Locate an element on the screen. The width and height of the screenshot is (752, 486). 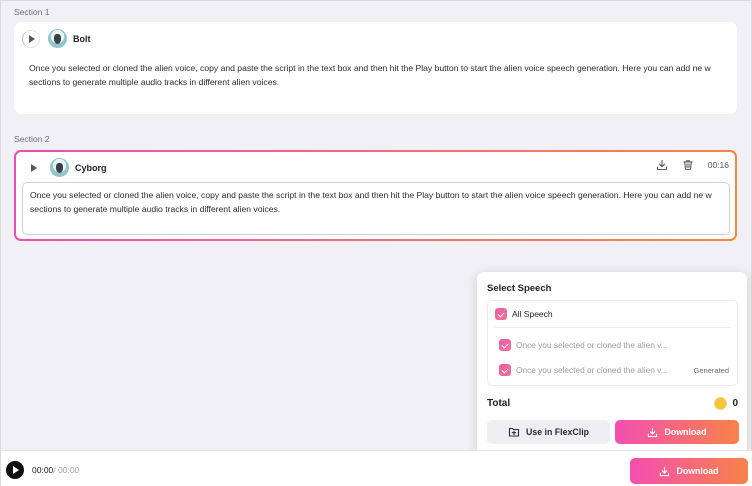
use-in-flexclip-button: Use in FlexClip is located at coordinates (548, 432).